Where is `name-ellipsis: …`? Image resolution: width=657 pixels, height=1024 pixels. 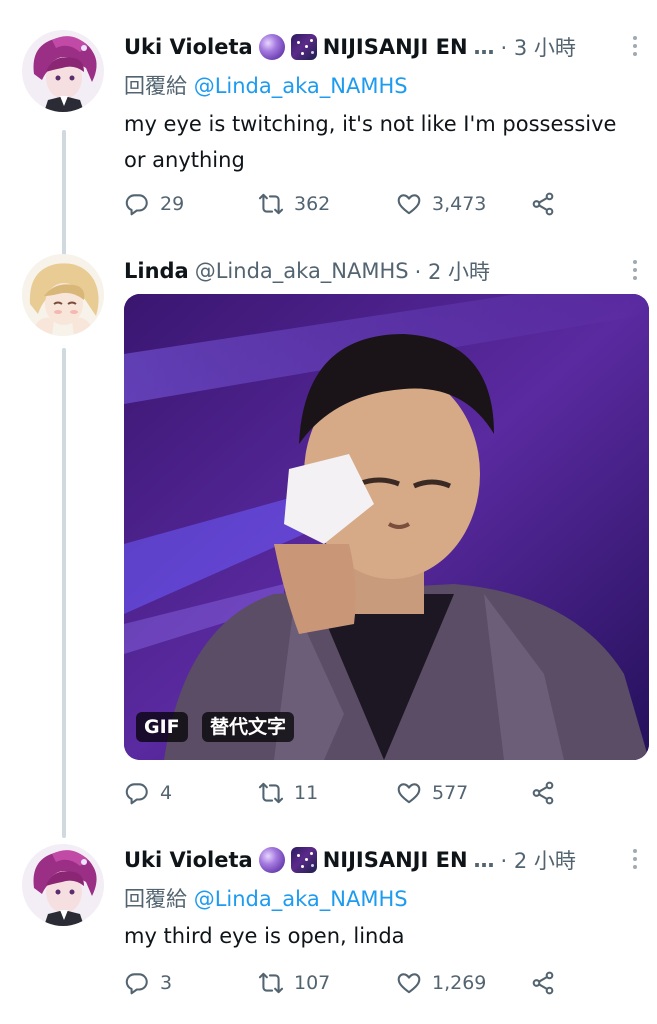
name-ellipsis: … is located at coordinates (484, 860).